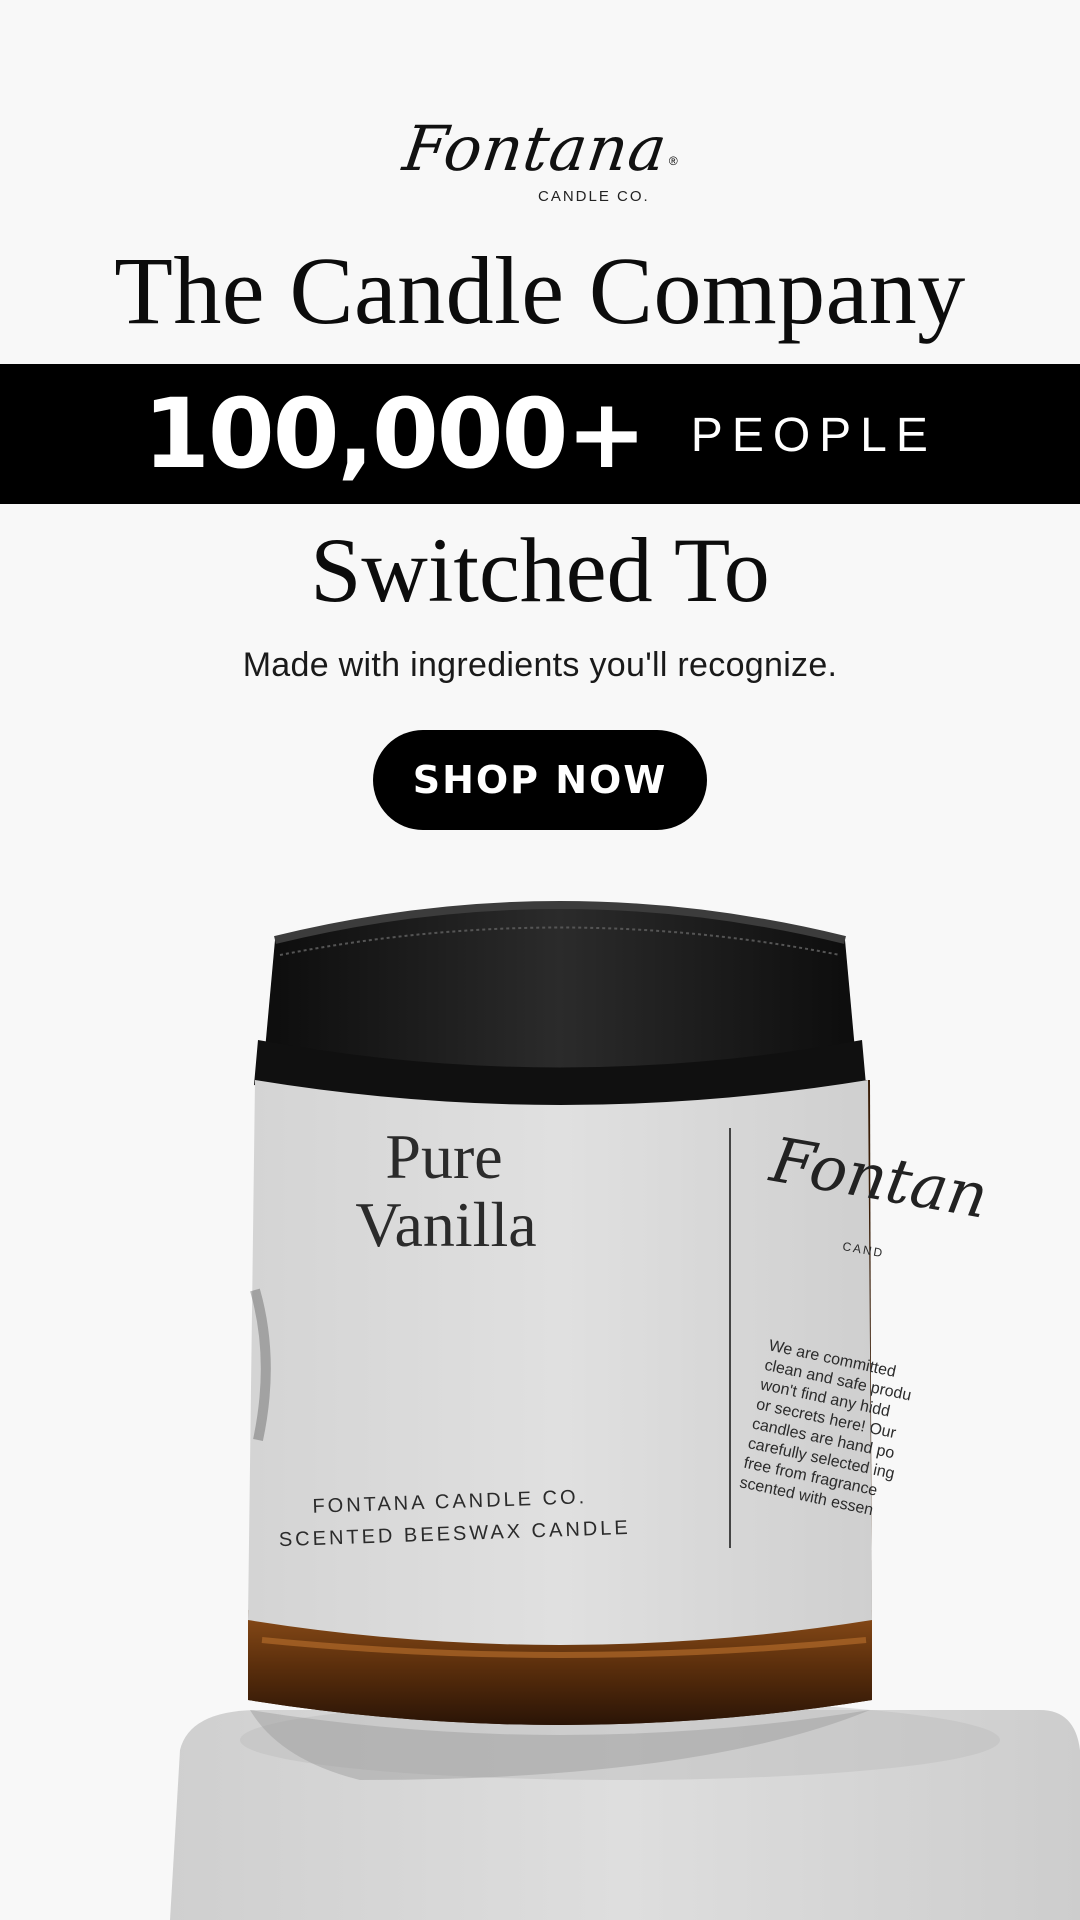 This screenshot has height=1920, width=1080. I want to click on tagline: Made with ingredients you'll recognize., so click(540, 665).